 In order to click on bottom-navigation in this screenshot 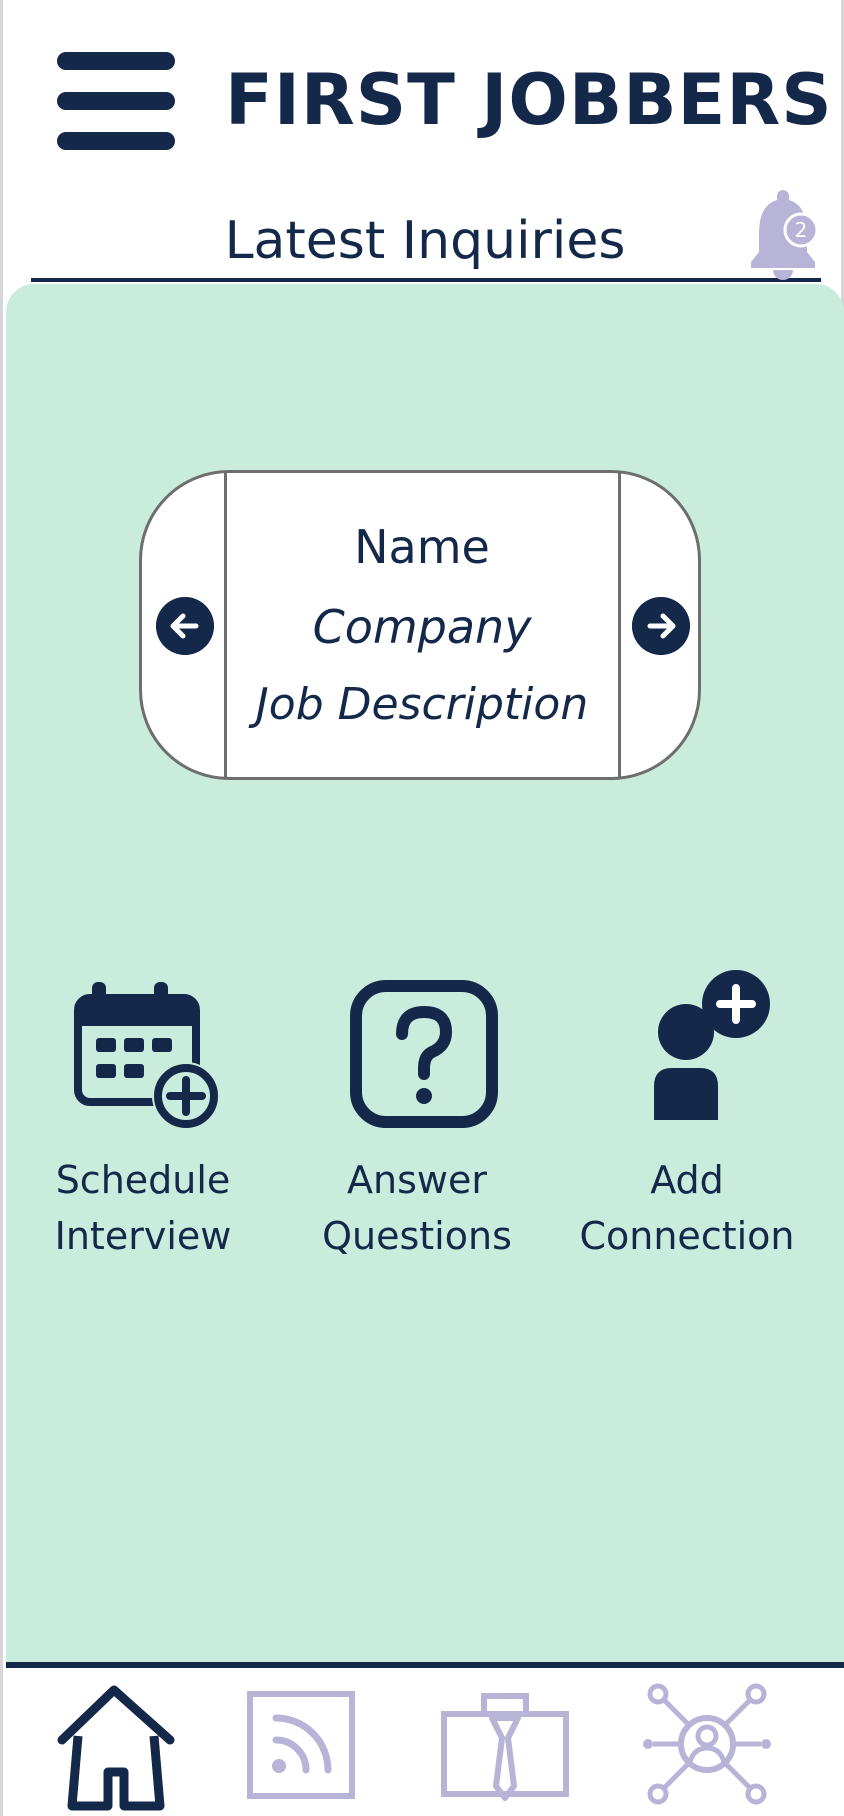, I will do `click(425, 1742)`.